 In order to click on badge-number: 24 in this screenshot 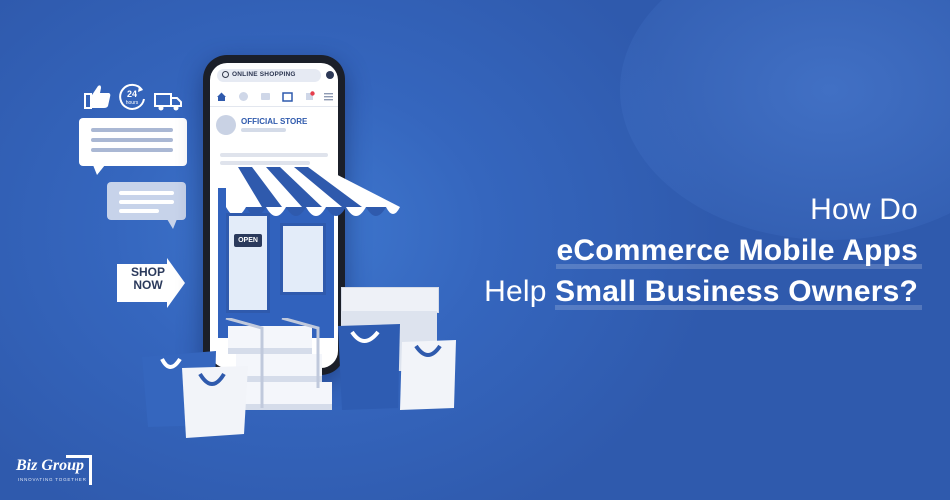, I will do `click(132, 94)`.